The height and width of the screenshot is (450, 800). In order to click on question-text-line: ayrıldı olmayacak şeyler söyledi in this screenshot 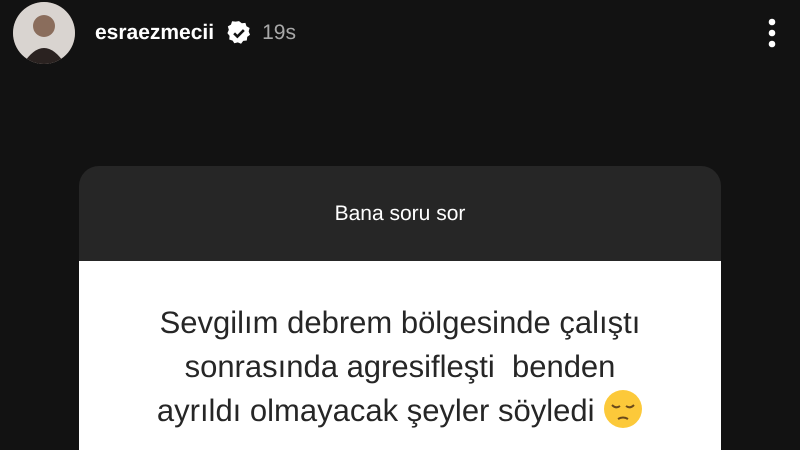, I will do `click(375, 410)`.